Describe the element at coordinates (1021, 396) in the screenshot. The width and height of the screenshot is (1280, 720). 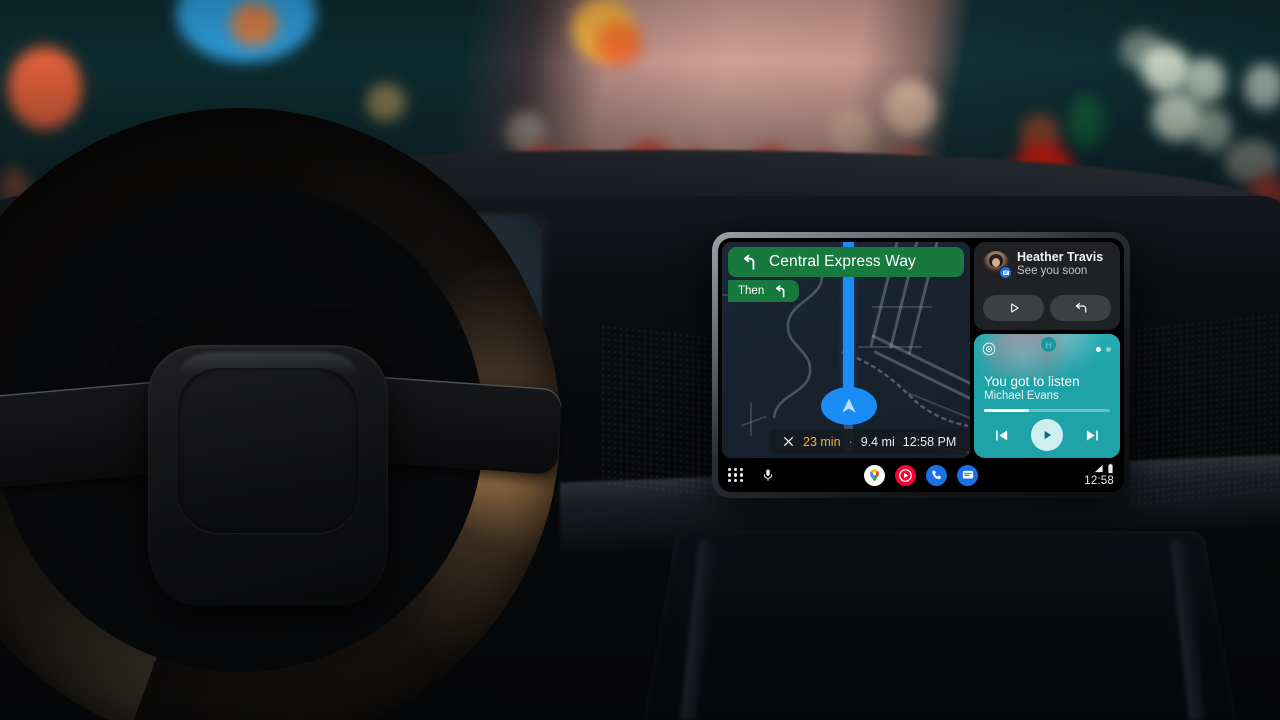
I see `media-artist: Michael Evans` at that location.